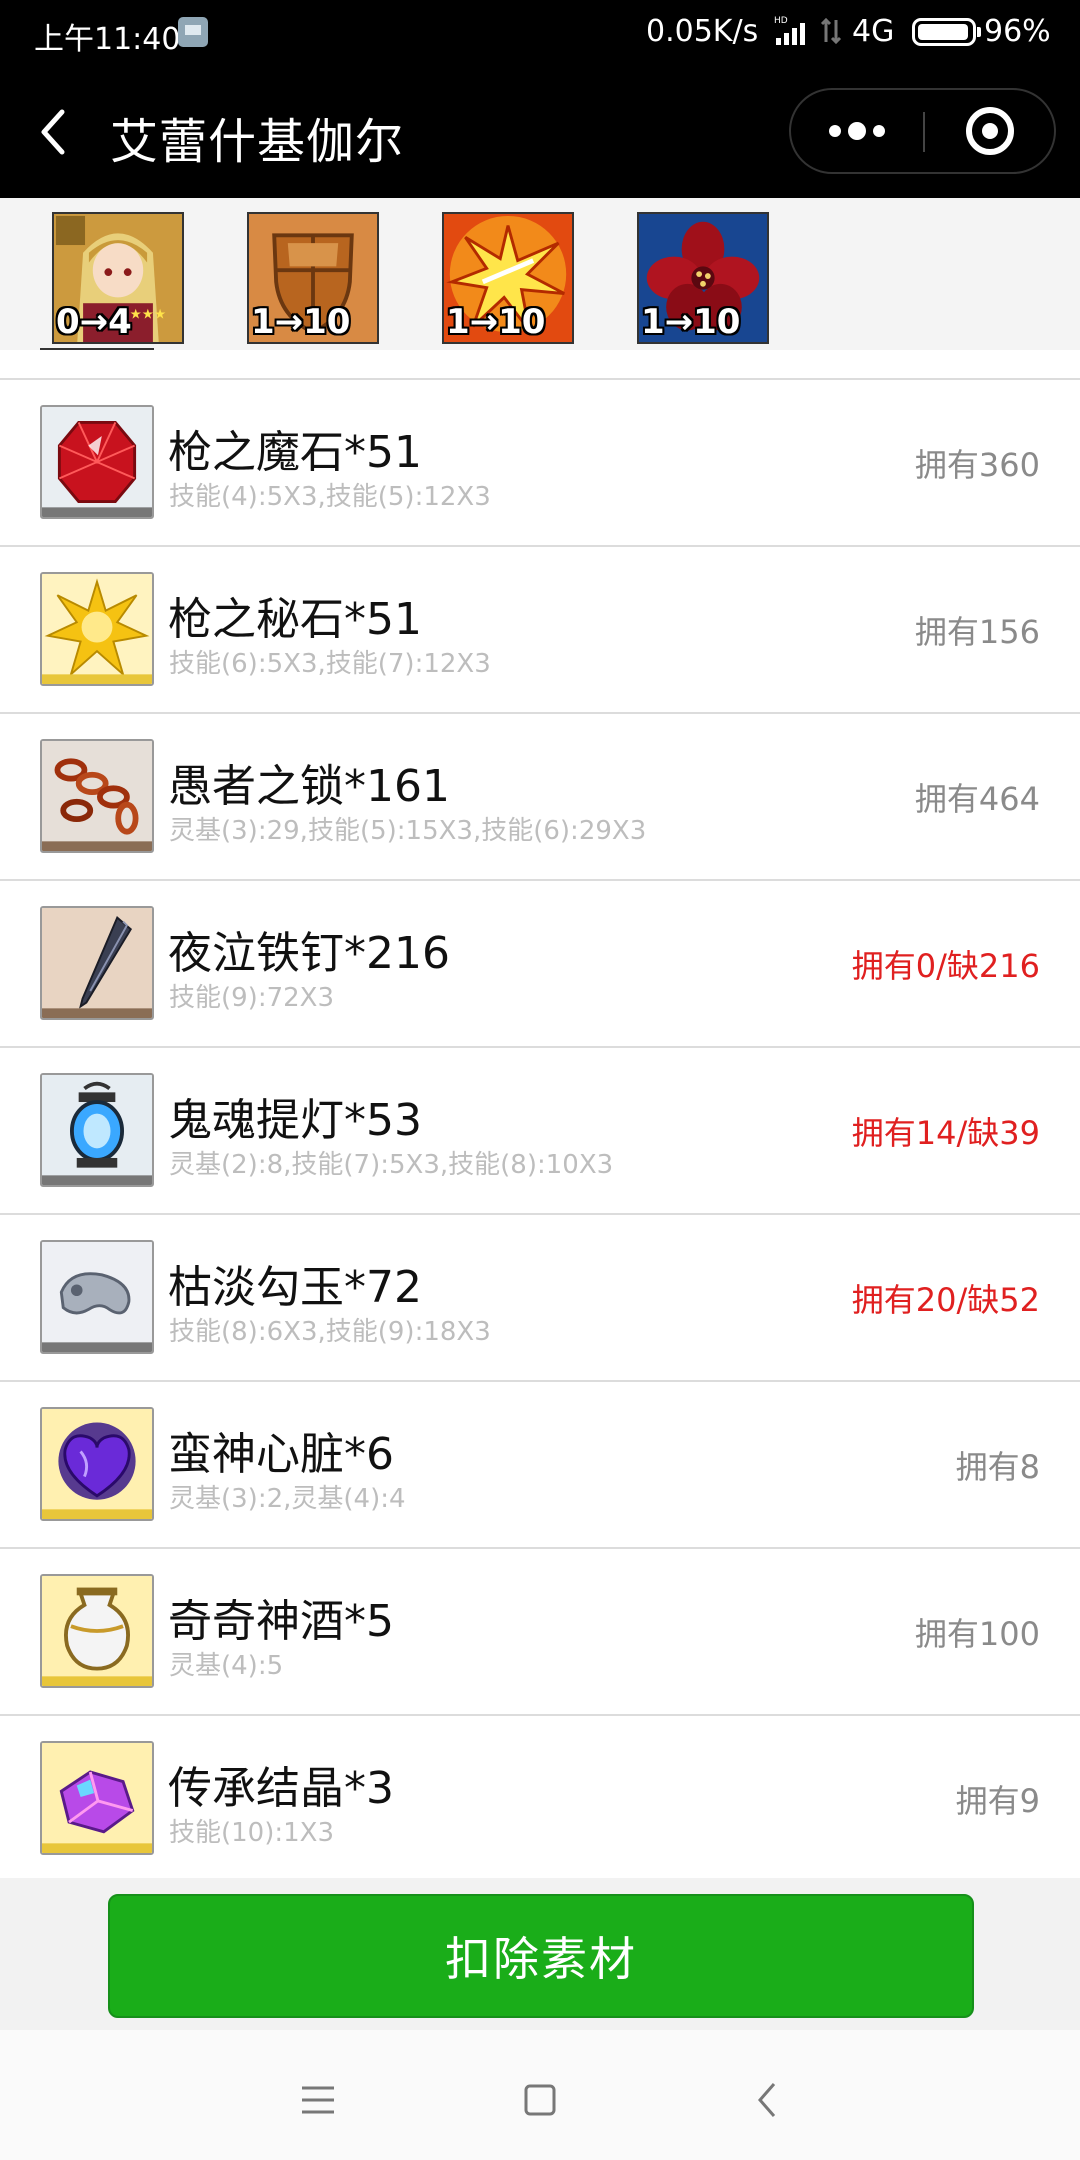 Image resolution: width=1080 pixels, height=2160 pixels. Describe the element at coordinates (873, 31) in the screenshot. I see `status-network: 4G` at that location.